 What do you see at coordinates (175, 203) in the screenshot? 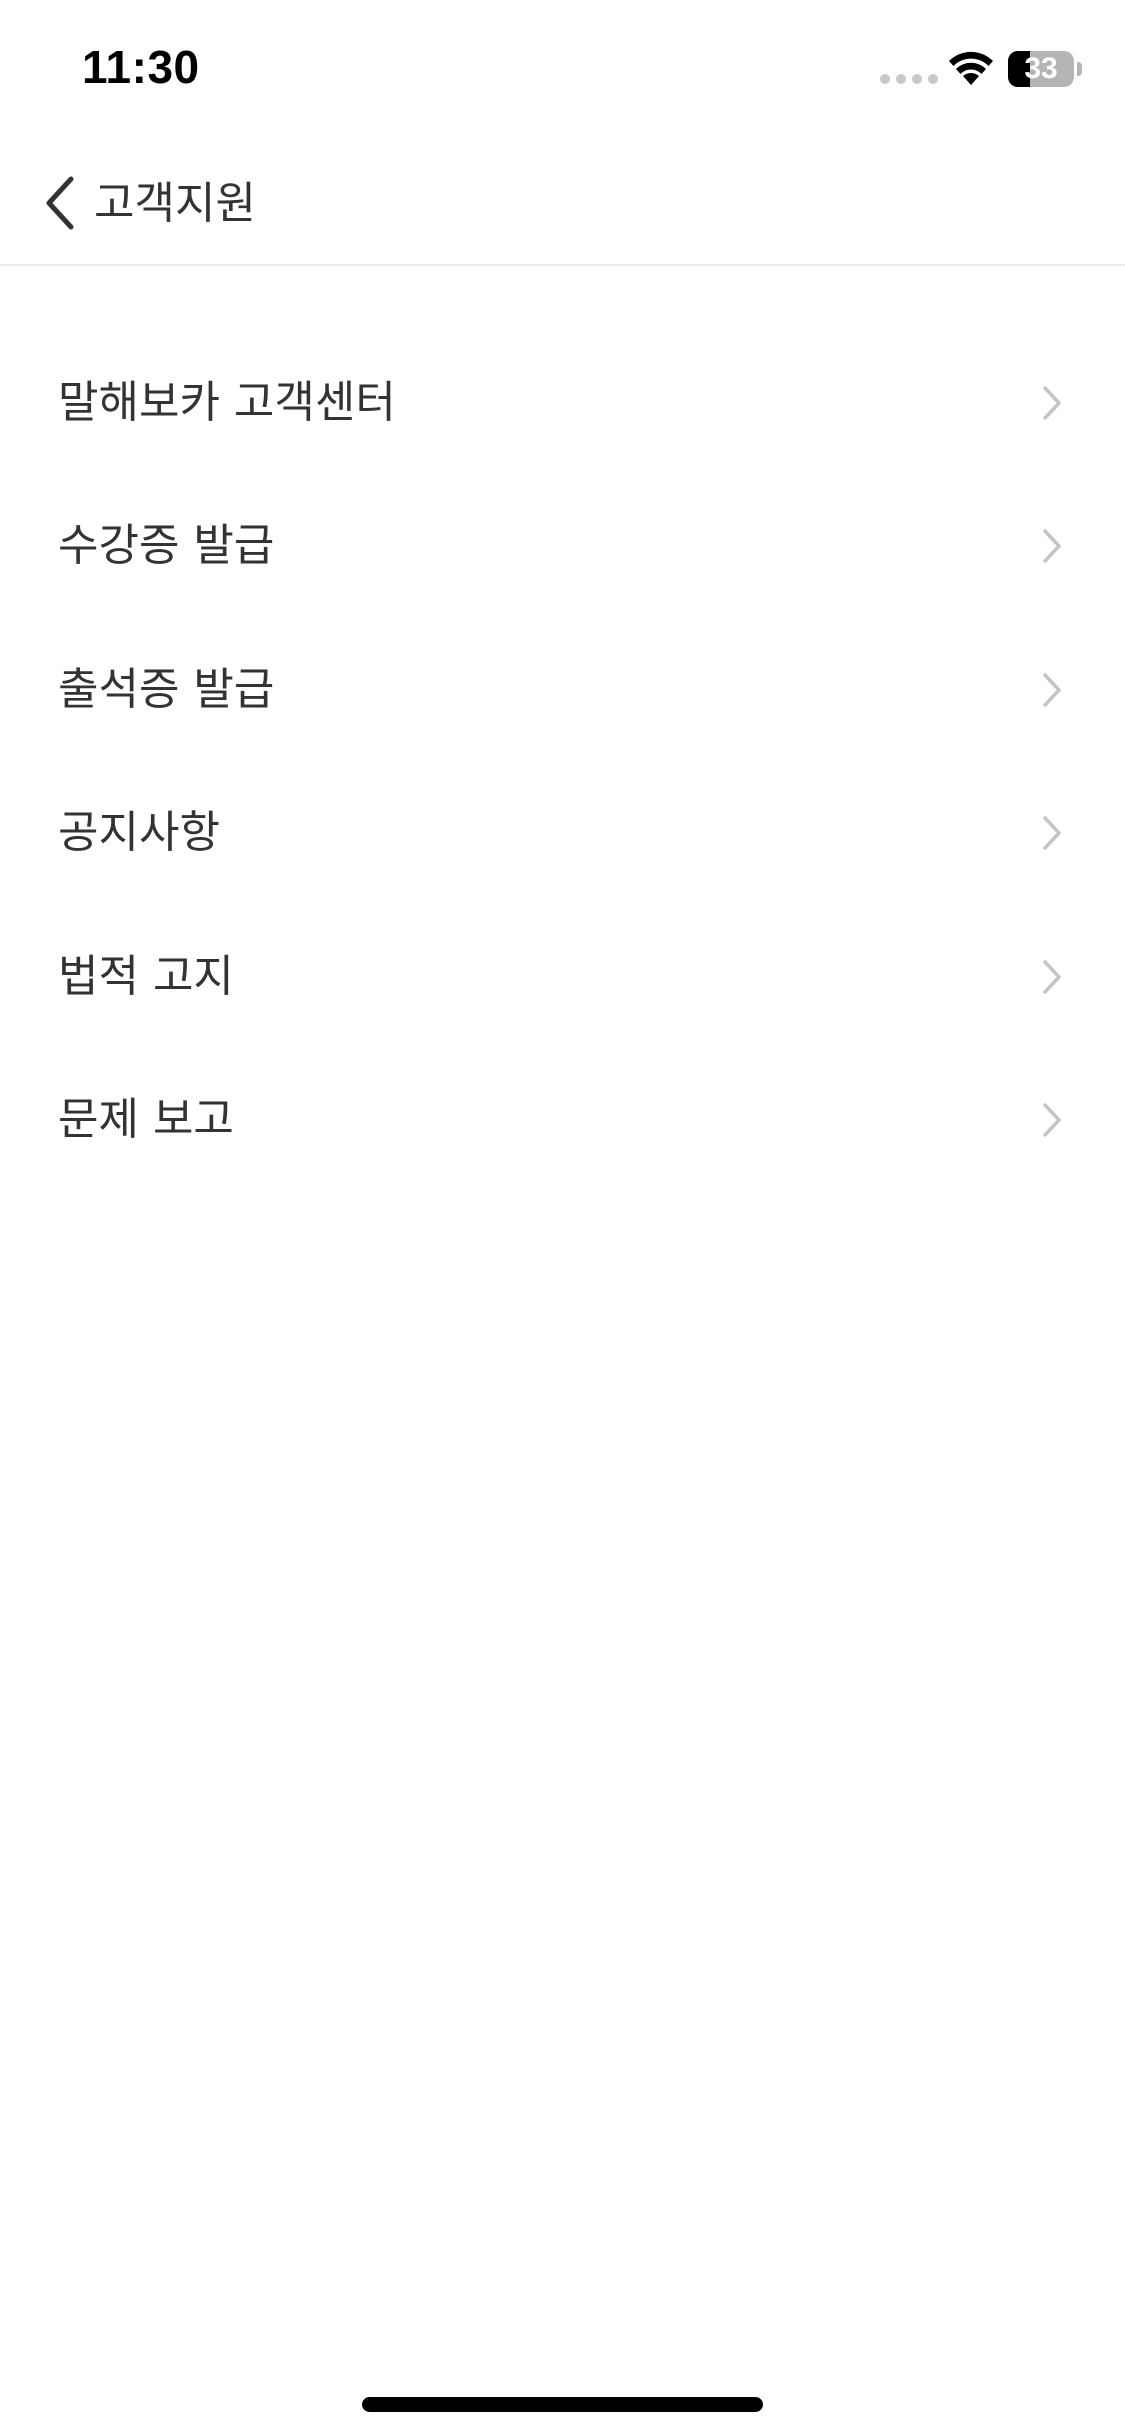
I see `page-title: 고객지원` at bounding box center [175, 203].